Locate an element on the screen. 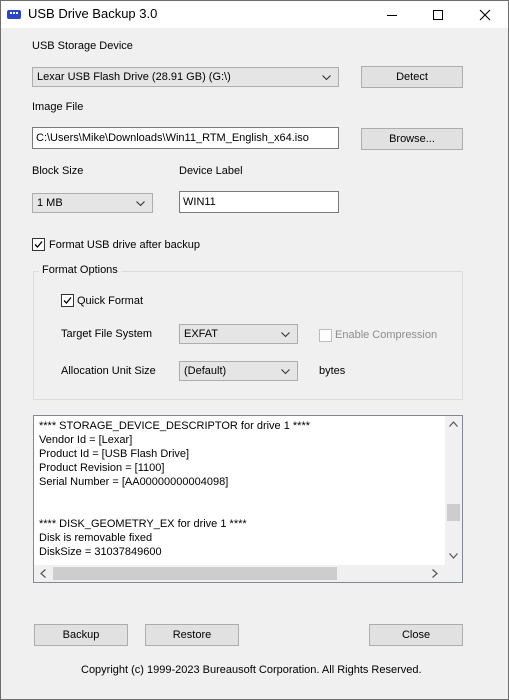  format-after-backup-label: Format USB drive after backup is located at coordinates (124, 245).